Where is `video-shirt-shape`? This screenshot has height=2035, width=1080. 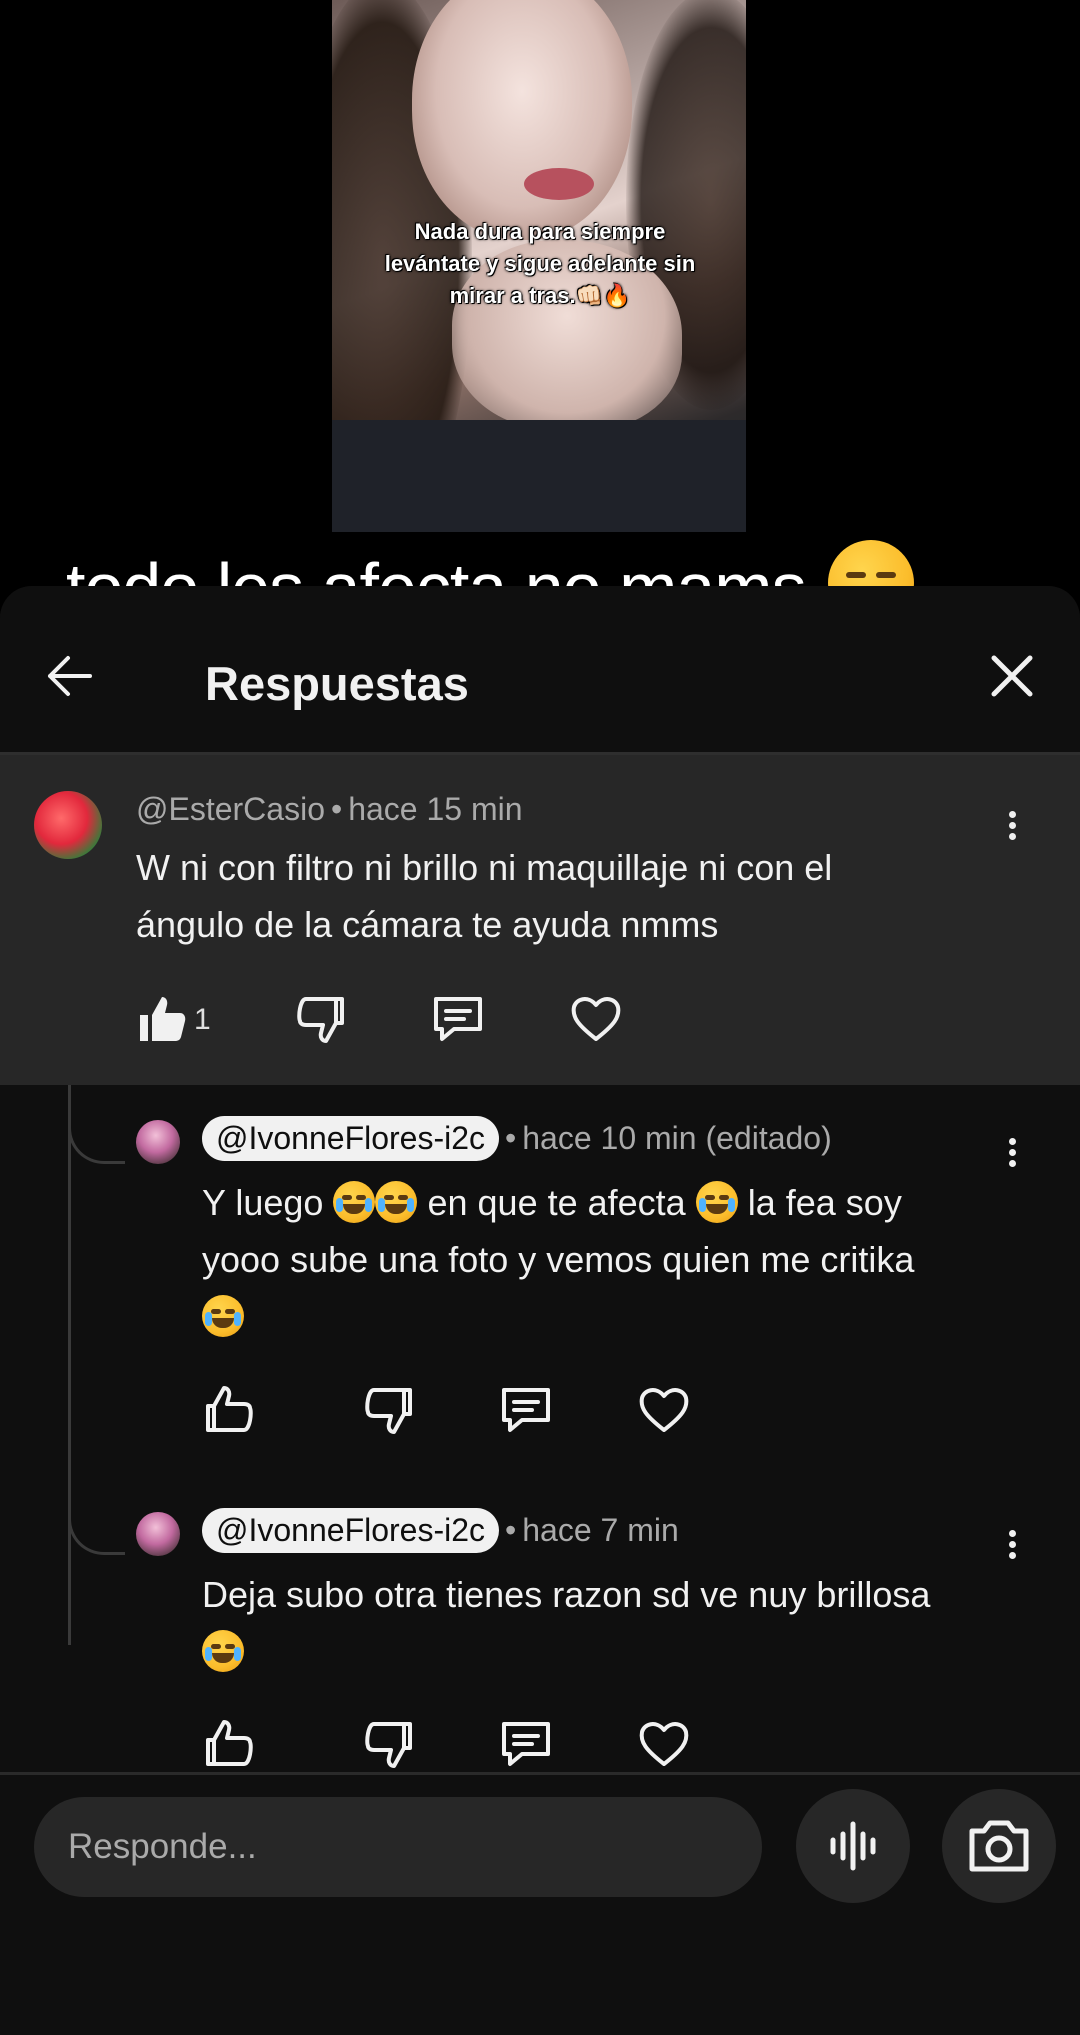 video-shirt-shape is located at coordinates (539, 476).